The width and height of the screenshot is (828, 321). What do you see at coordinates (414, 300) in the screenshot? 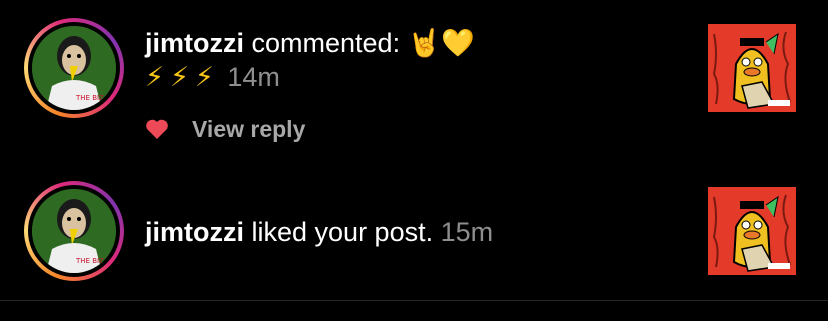
I see `divider` at bounding box center [414, 300].